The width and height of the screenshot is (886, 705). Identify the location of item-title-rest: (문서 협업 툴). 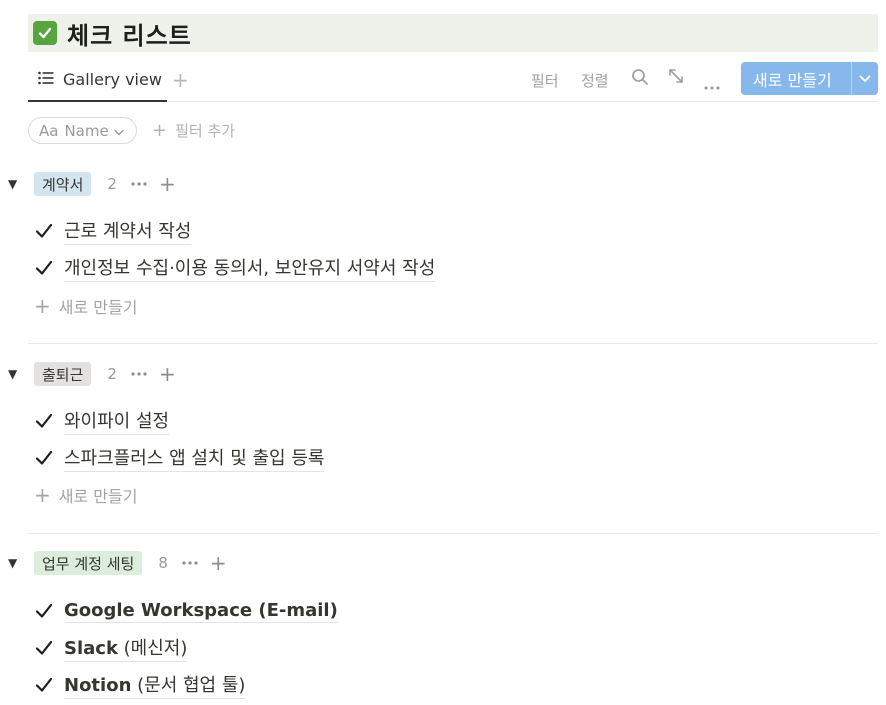
(188, 685).